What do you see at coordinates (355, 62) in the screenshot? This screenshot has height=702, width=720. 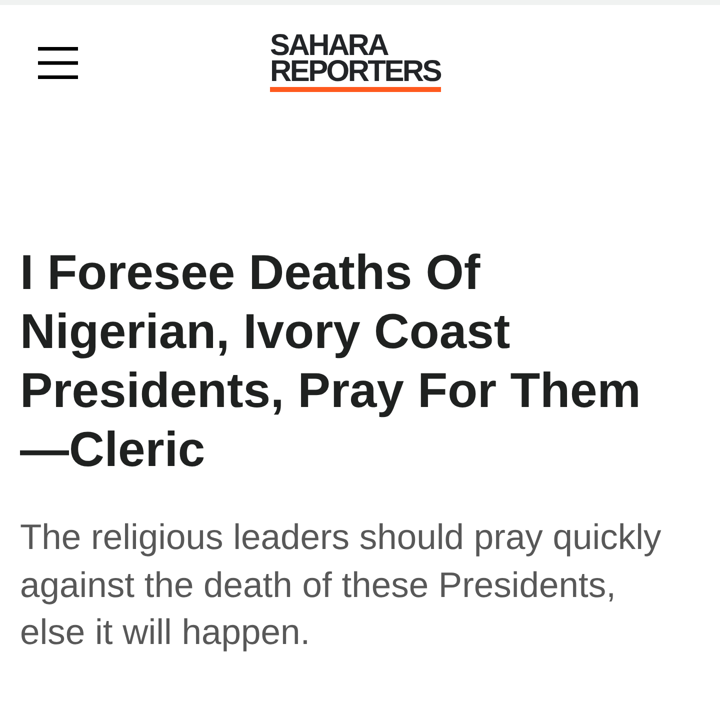 I see `site-logo: SAHARA REPORTERS` at bounding box center [355, 62].